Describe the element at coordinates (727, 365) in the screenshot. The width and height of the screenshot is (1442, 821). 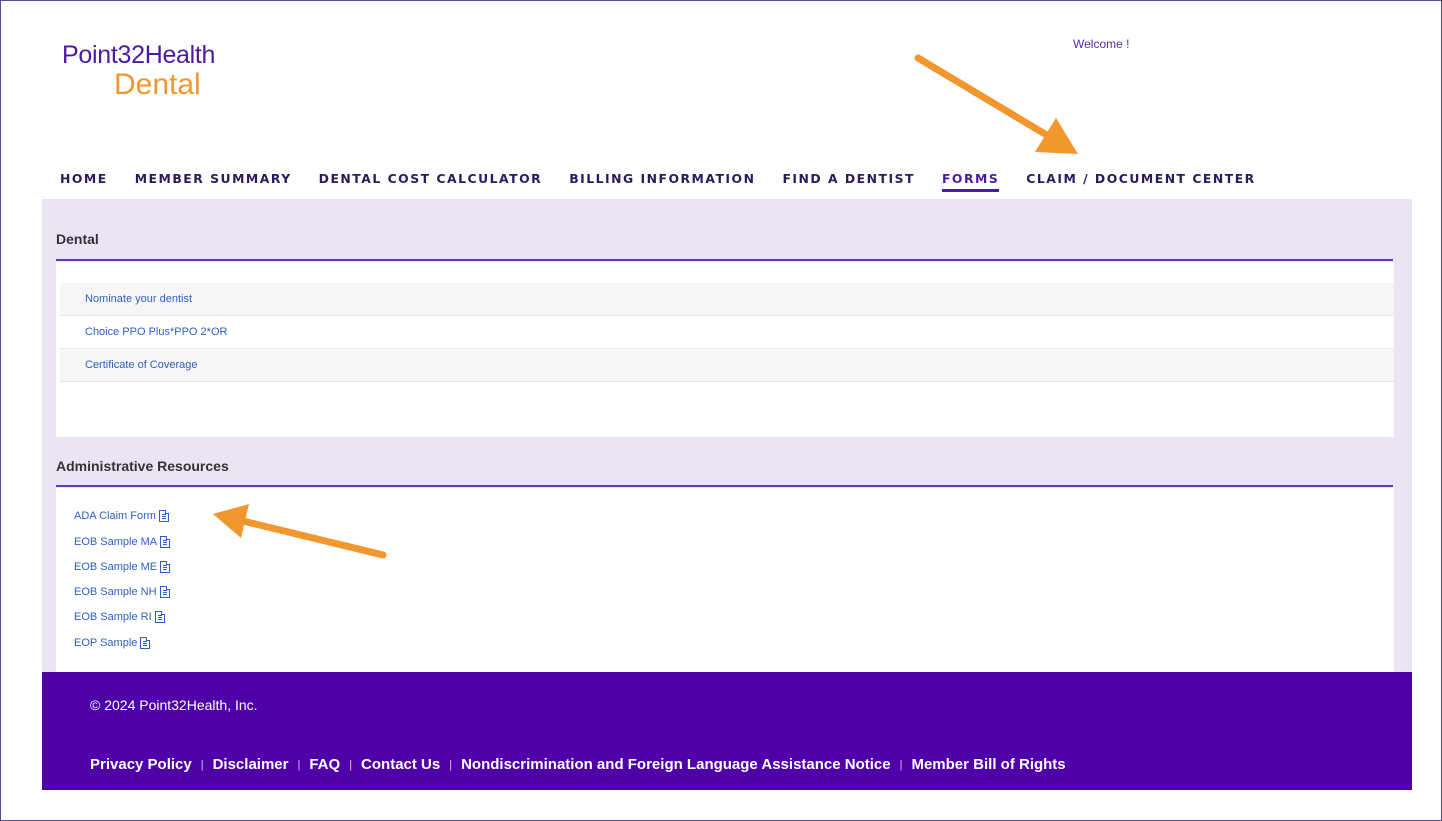
I see `dental-link-certificate-of-coverage: Certificate of Coverage` at that location.